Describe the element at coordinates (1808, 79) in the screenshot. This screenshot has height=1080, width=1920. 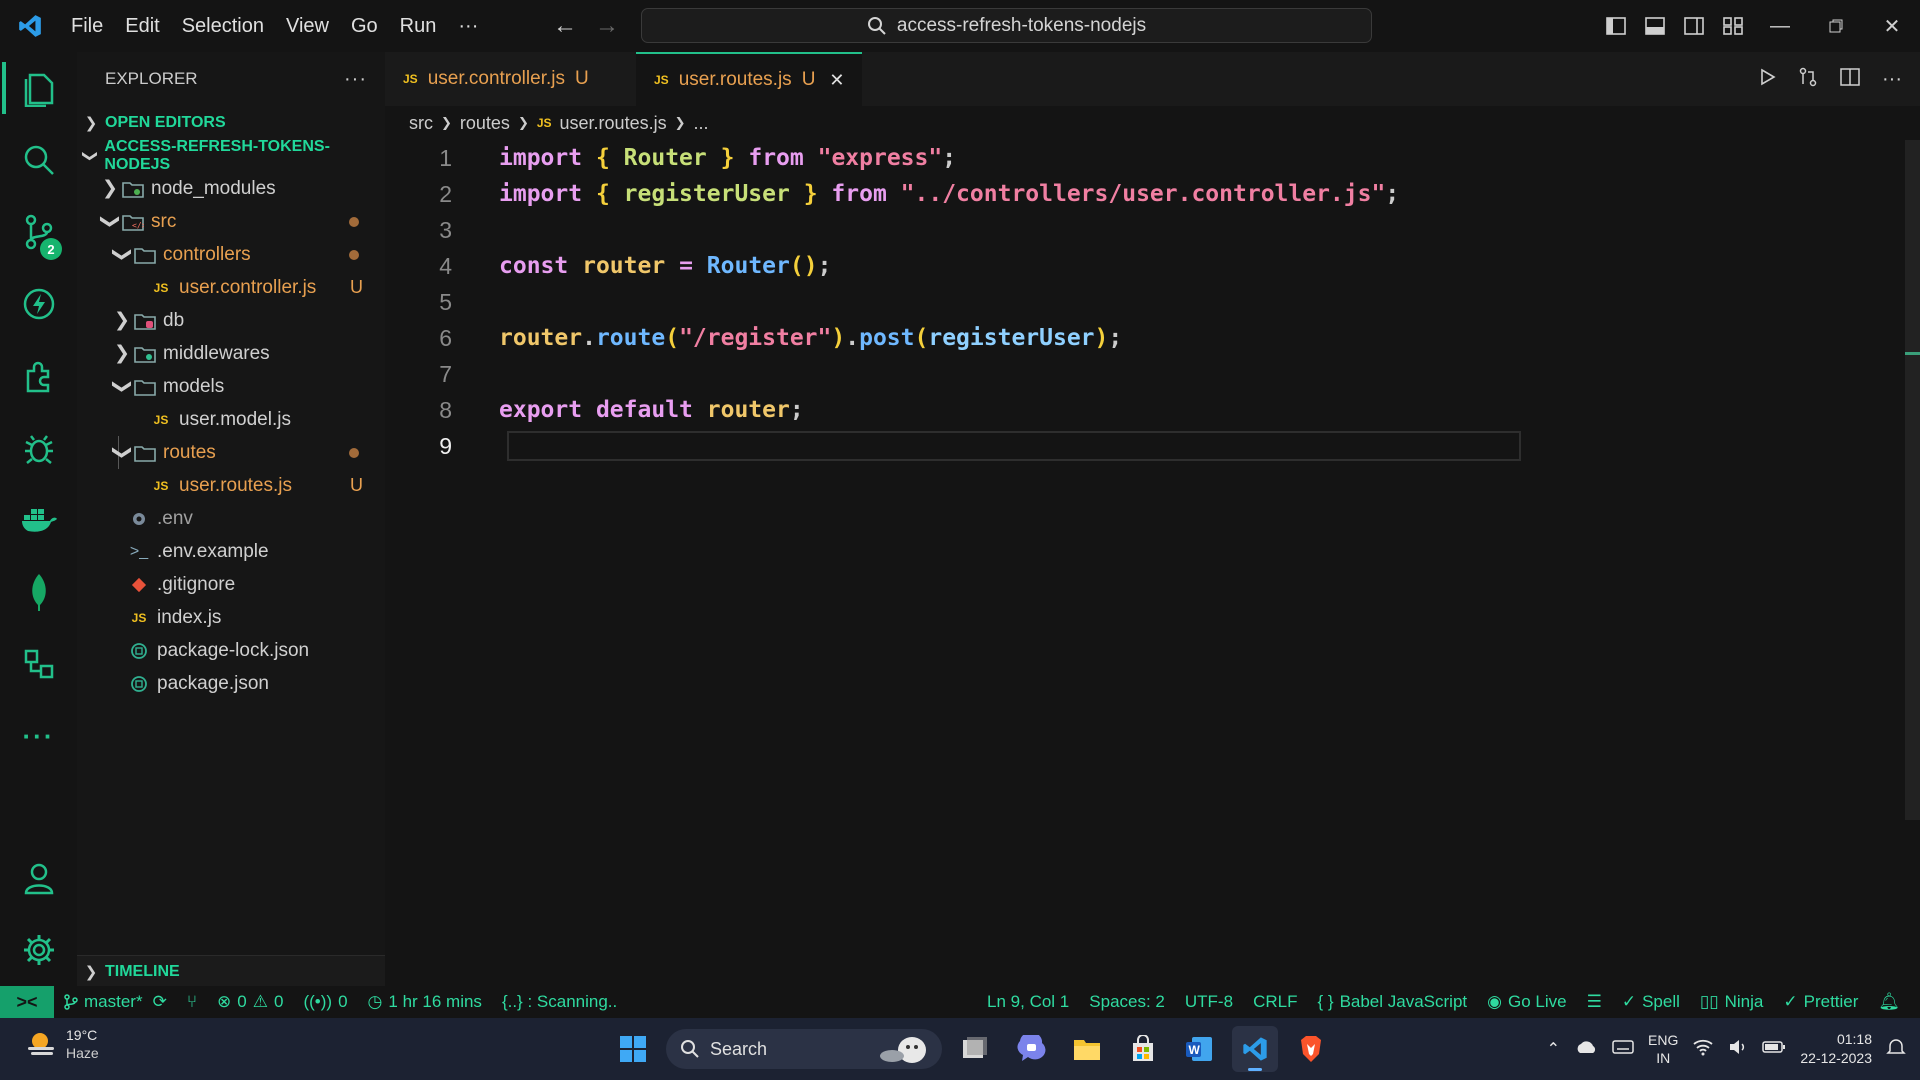
I see `open-changes-icon` at that location.